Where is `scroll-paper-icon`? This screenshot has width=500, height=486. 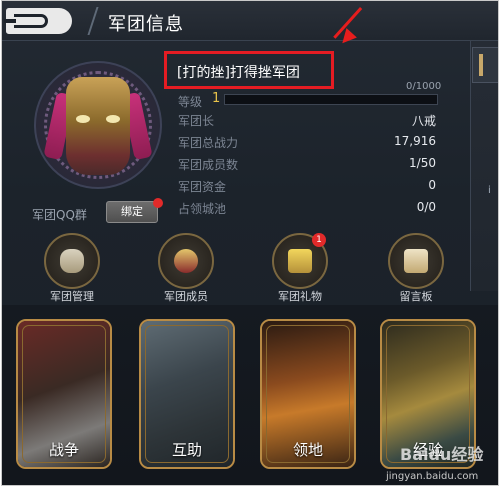 scroll-paper-icon is located at coordinates (416, 261).